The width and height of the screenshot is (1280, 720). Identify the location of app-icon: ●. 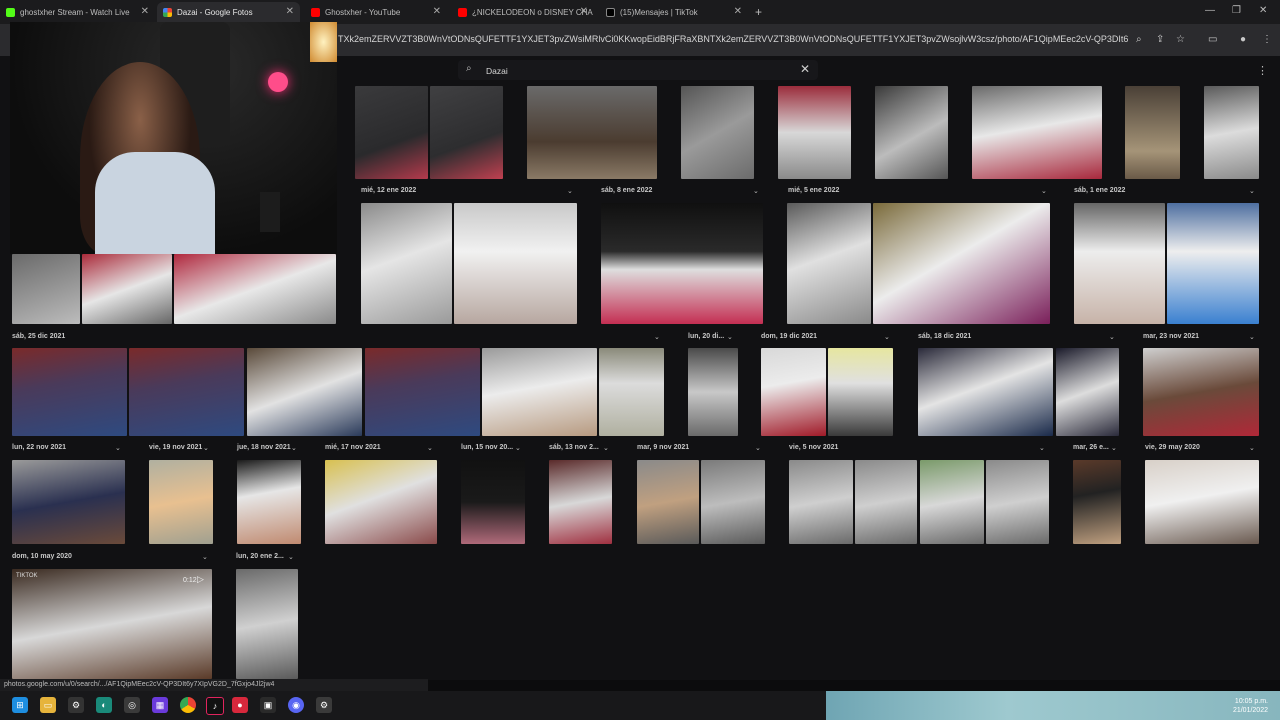
(240, 705).